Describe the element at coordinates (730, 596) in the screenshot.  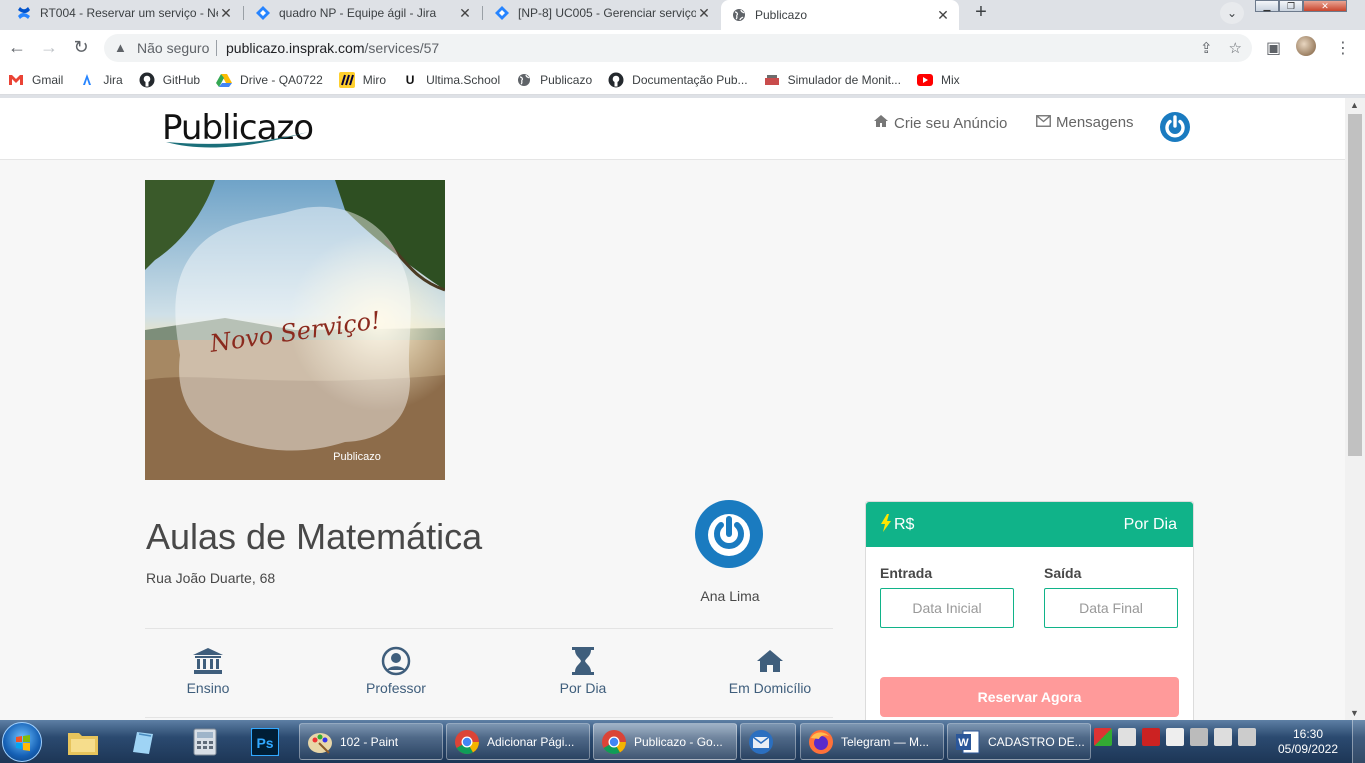
I see `owner-name: Ana Lima` at that location.